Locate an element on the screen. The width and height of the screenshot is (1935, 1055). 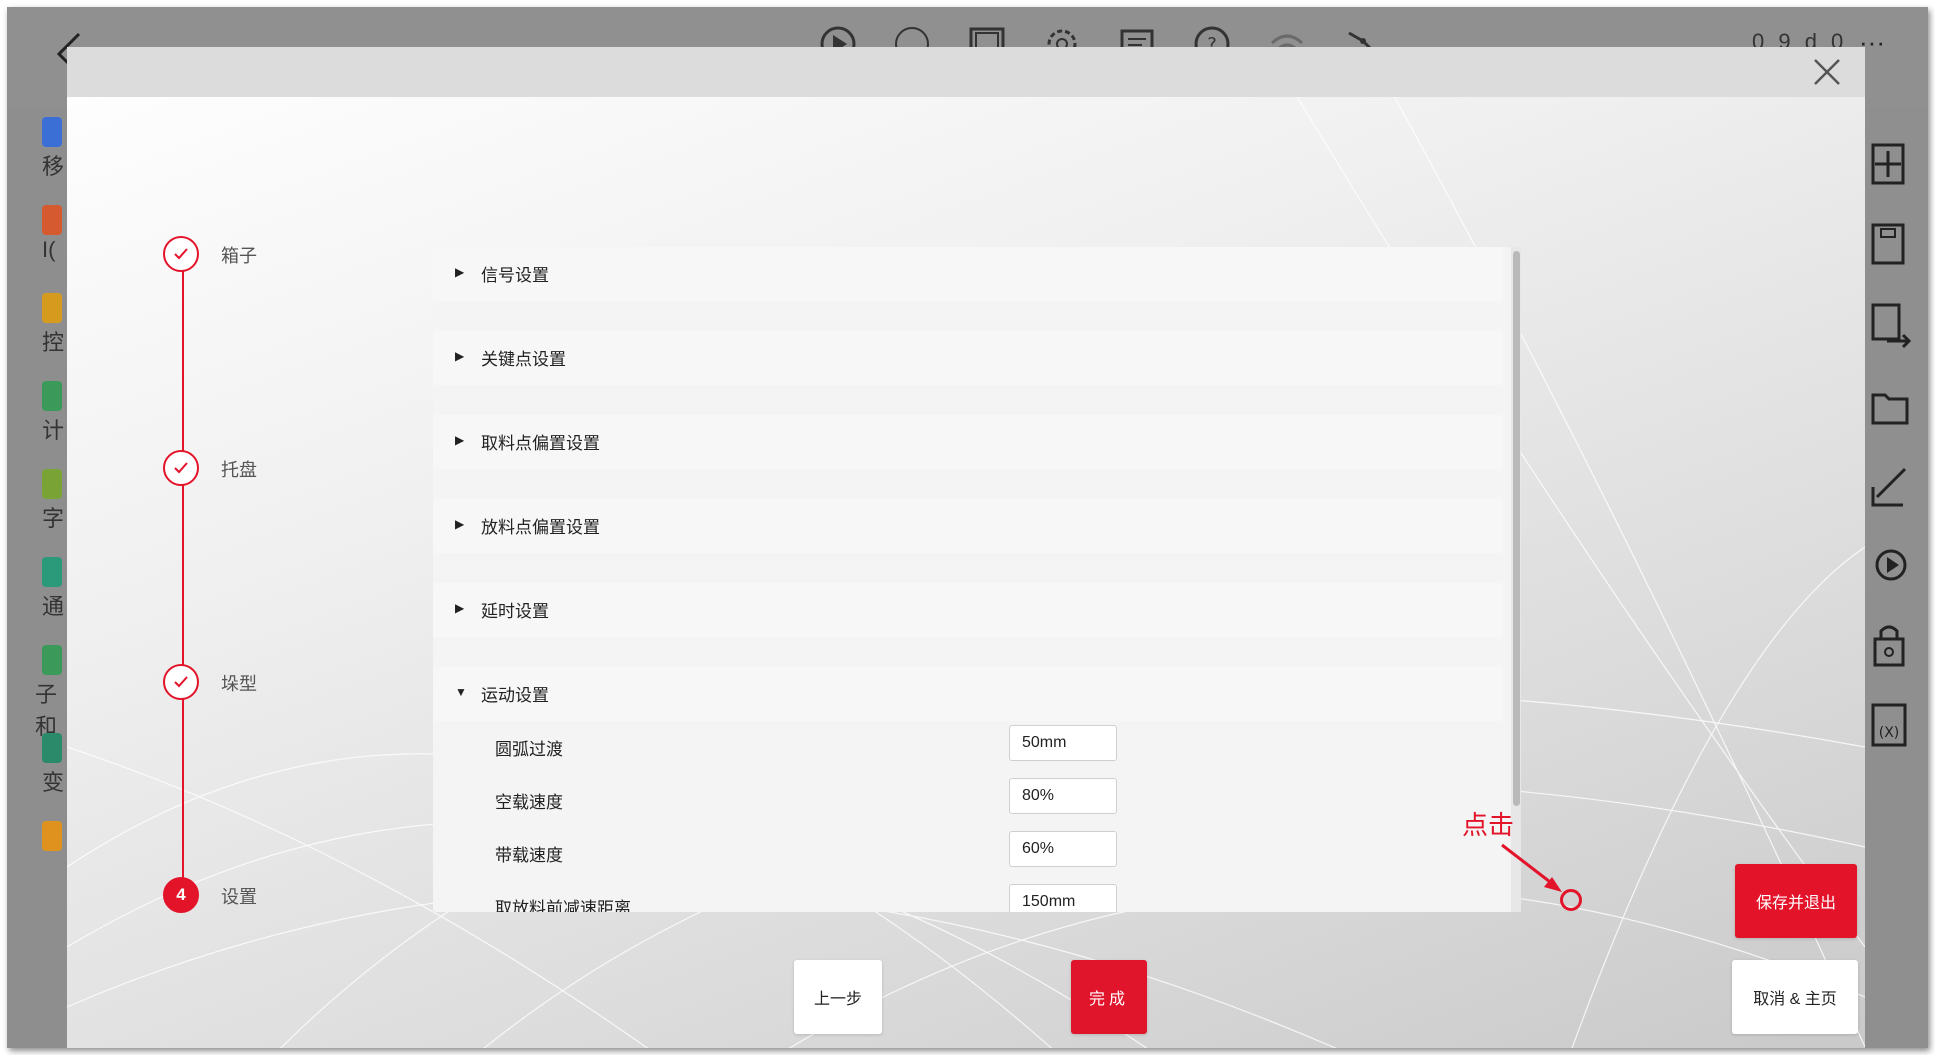
setting-label: 圆弧过渡 is located at coordinates (529, 749).